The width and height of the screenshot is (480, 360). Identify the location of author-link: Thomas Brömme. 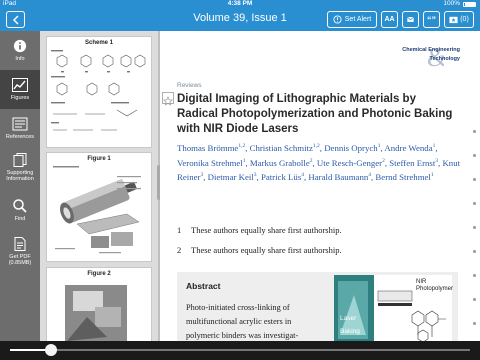
(207, 148).